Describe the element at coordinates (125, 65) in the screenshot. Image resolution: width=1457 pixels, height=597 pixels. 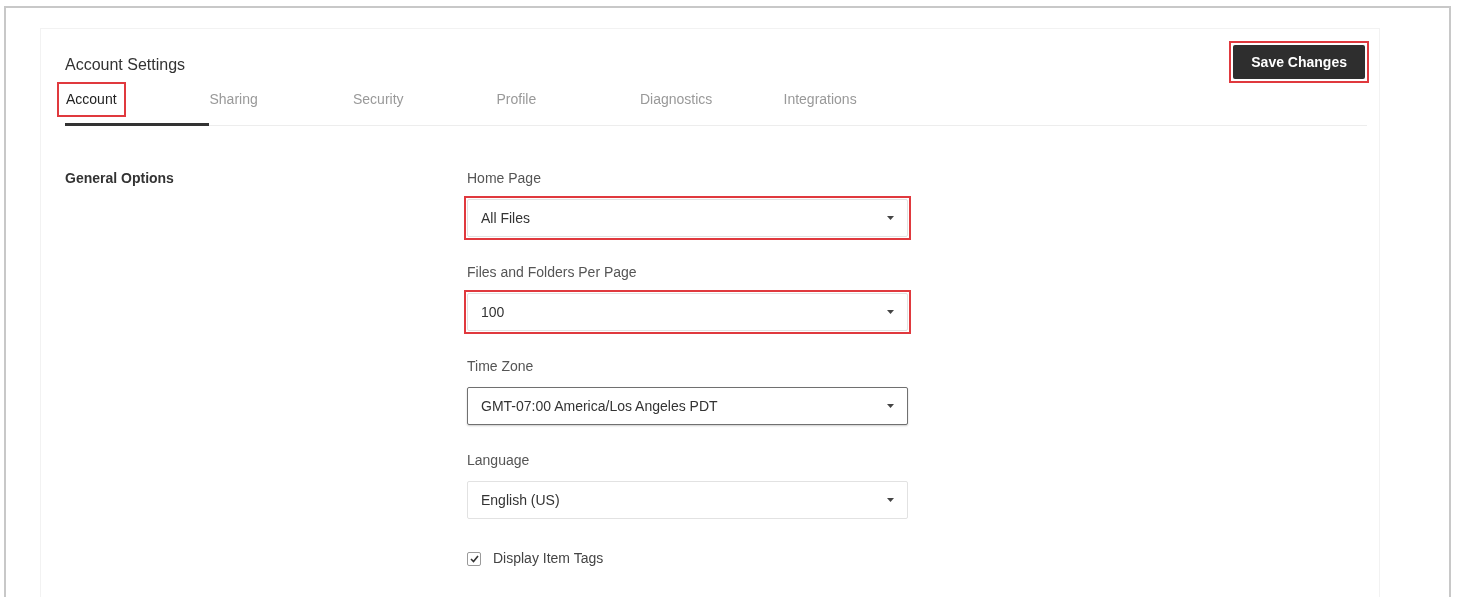
I see `page-title: Account Settings` at that location.